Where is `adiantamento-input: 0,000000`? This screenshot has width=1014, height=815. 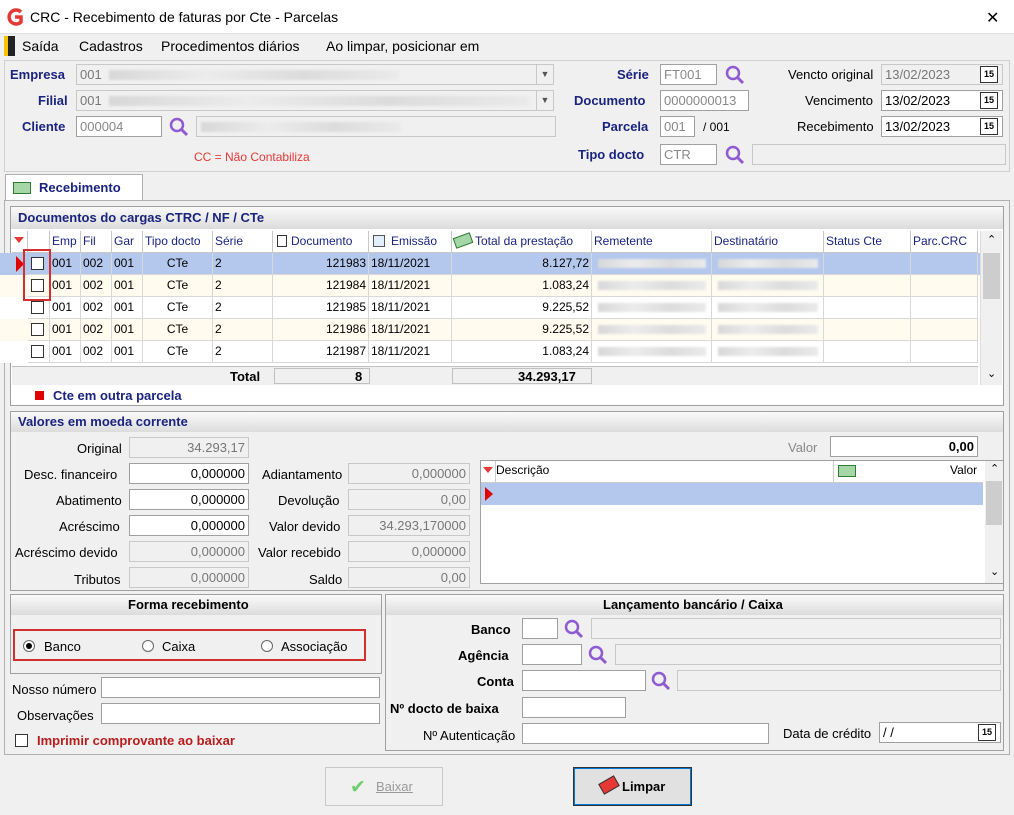 adiantamento-input: 0,000000 is located at coordinates (409, 473).